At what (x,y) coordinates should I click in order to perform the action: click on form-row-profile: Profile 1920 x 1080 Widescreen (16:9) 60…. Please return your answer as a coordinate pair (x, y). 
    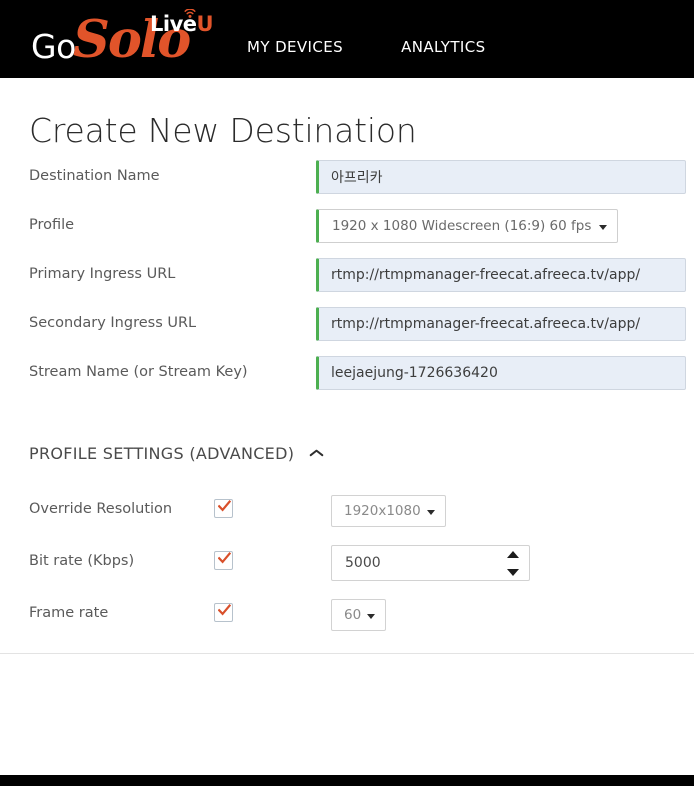
    Looking at the image, I should click on (347, 228).